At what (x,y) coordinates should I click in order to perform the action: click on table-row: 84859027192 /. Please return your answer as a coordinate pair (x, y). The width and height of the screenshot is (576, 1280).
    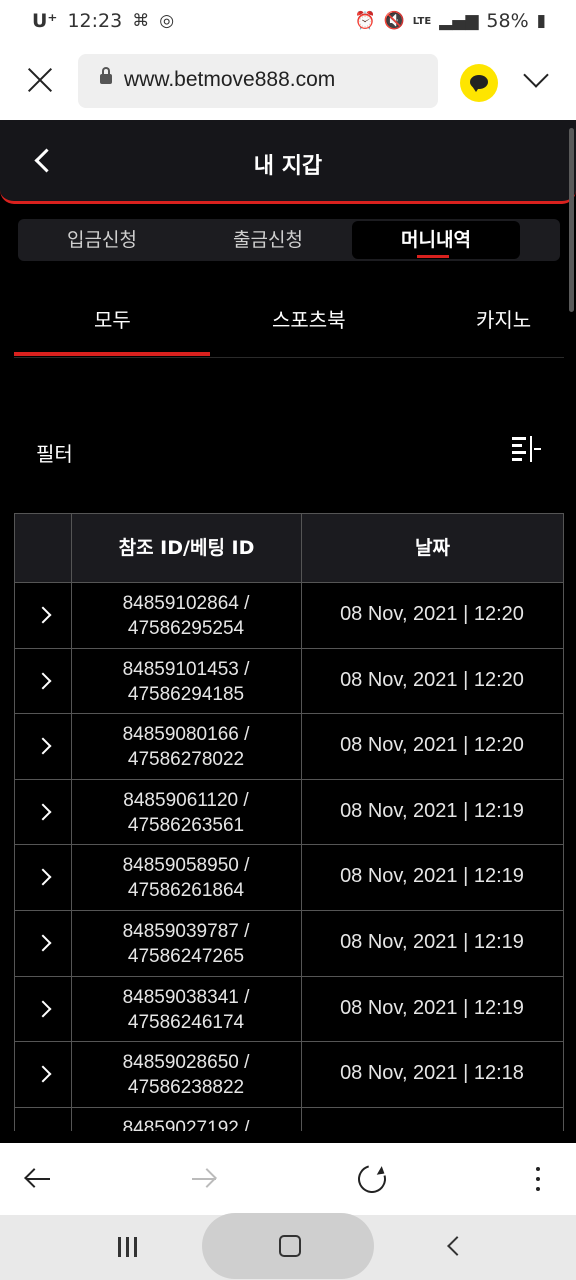
    Looking at the image, I should click on (289, 1119).